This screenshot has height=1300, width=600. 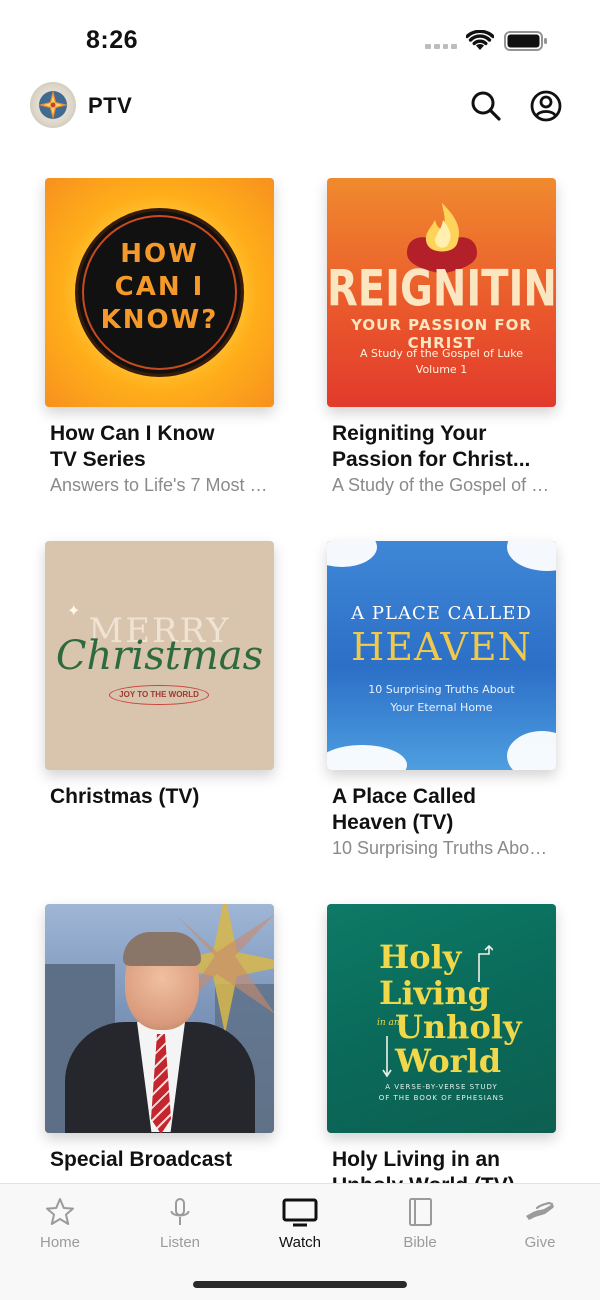 What do you see at coordinates (300, 40) in the screenshot?
I see `status-bar: 8:26` at bounding box center [300, 40].